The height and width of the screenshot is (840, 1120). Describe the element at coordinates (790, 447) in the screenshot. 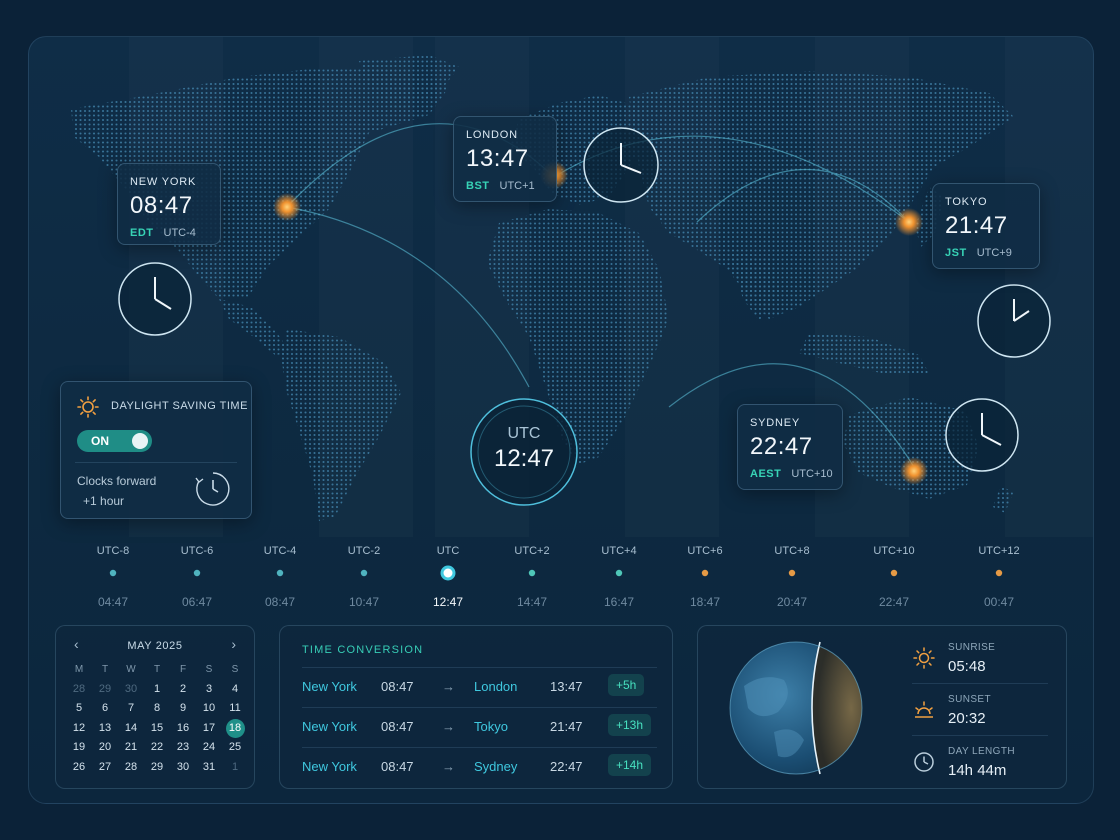

I see `sydney-card: SYDNEY 22:47 AEST UTC+10` at that location.